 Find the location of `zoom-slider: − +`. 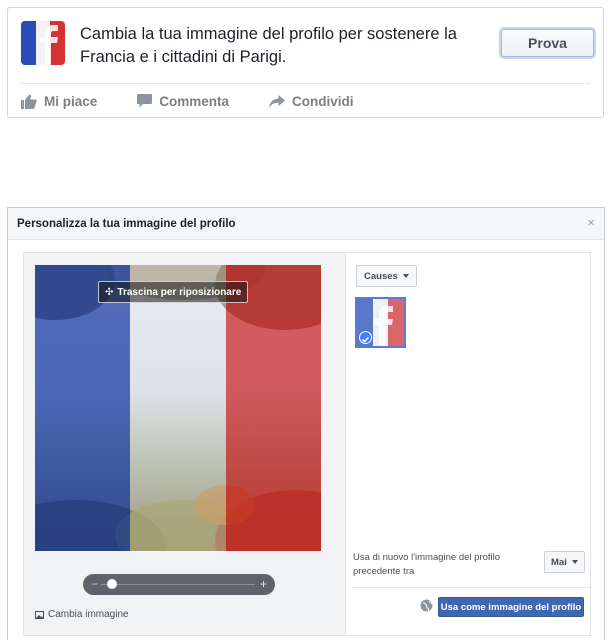

zoom-slider: − + is located at coordinates (179, 584).